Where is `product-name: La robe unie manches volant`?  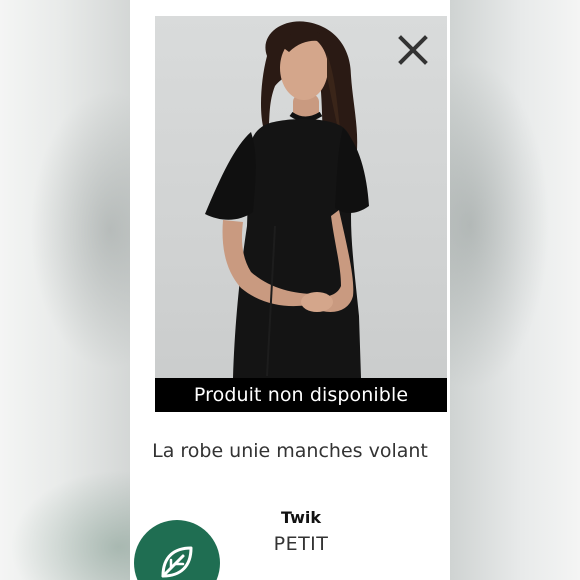
product-name: La robe unie manches volant is located at coordinates (290, 451).